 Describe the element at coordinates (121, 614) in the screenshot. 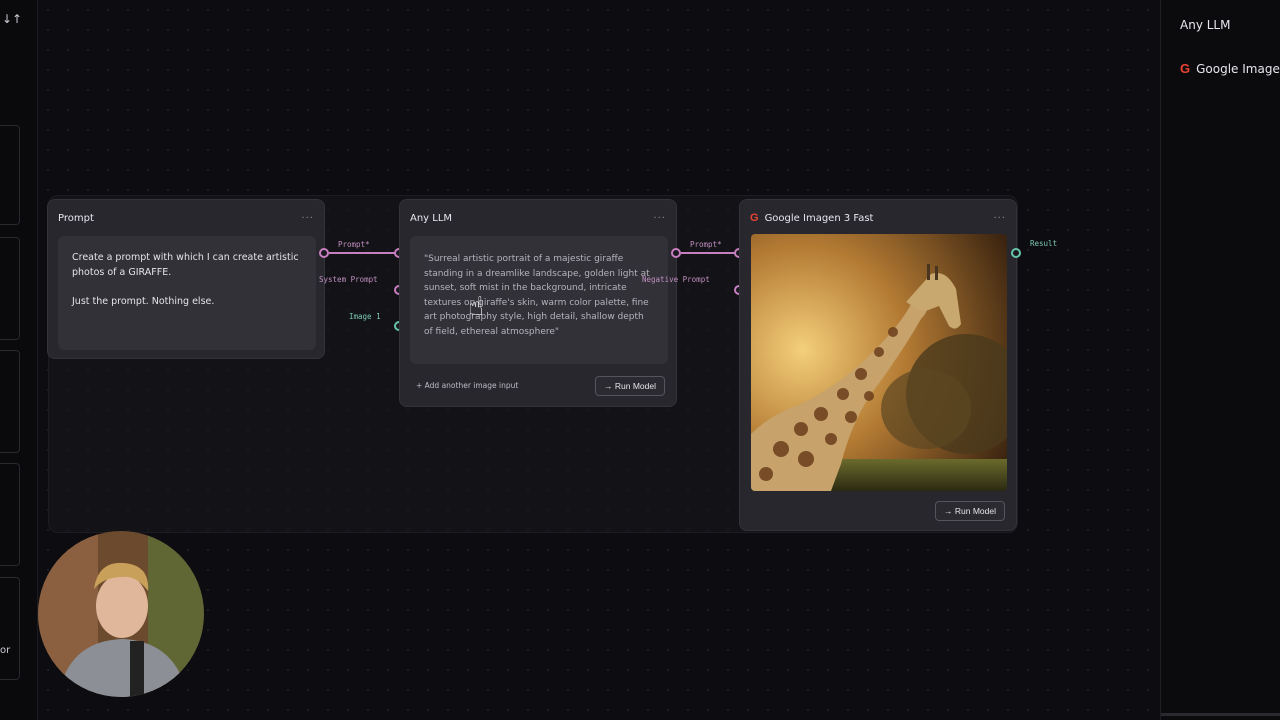

I see `webcam-overlay` at that location.